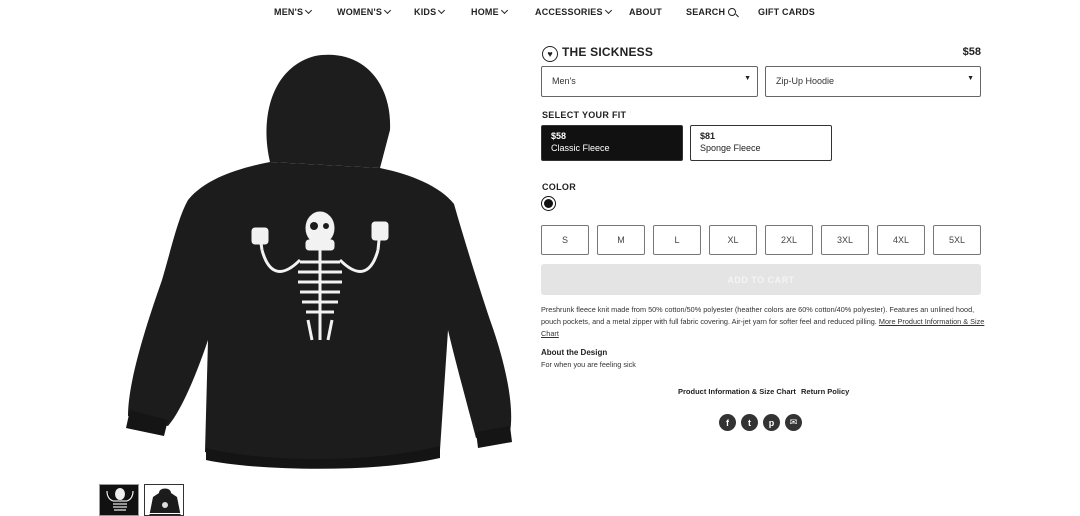 Image resolution: width=1080 pixels, height=516 pixels. What do you see at coordinates (730, 148) in the screenshot?
I see `fit-option-name: Sponge Fleece` at bounding box center [730, 148].